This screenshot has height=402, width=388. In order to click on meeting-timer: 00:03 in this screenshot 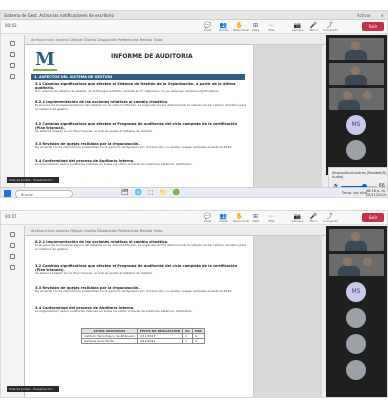, I will do `click(11, 25)`.